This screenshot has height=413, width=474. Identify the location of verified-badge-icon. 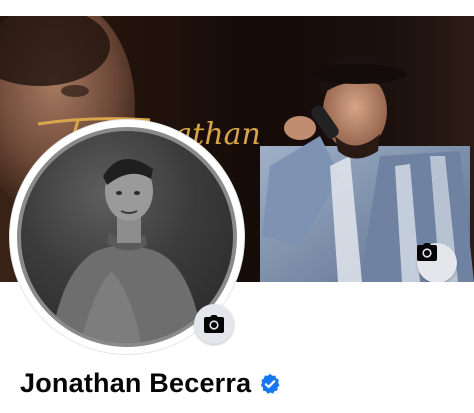
(270, 383).